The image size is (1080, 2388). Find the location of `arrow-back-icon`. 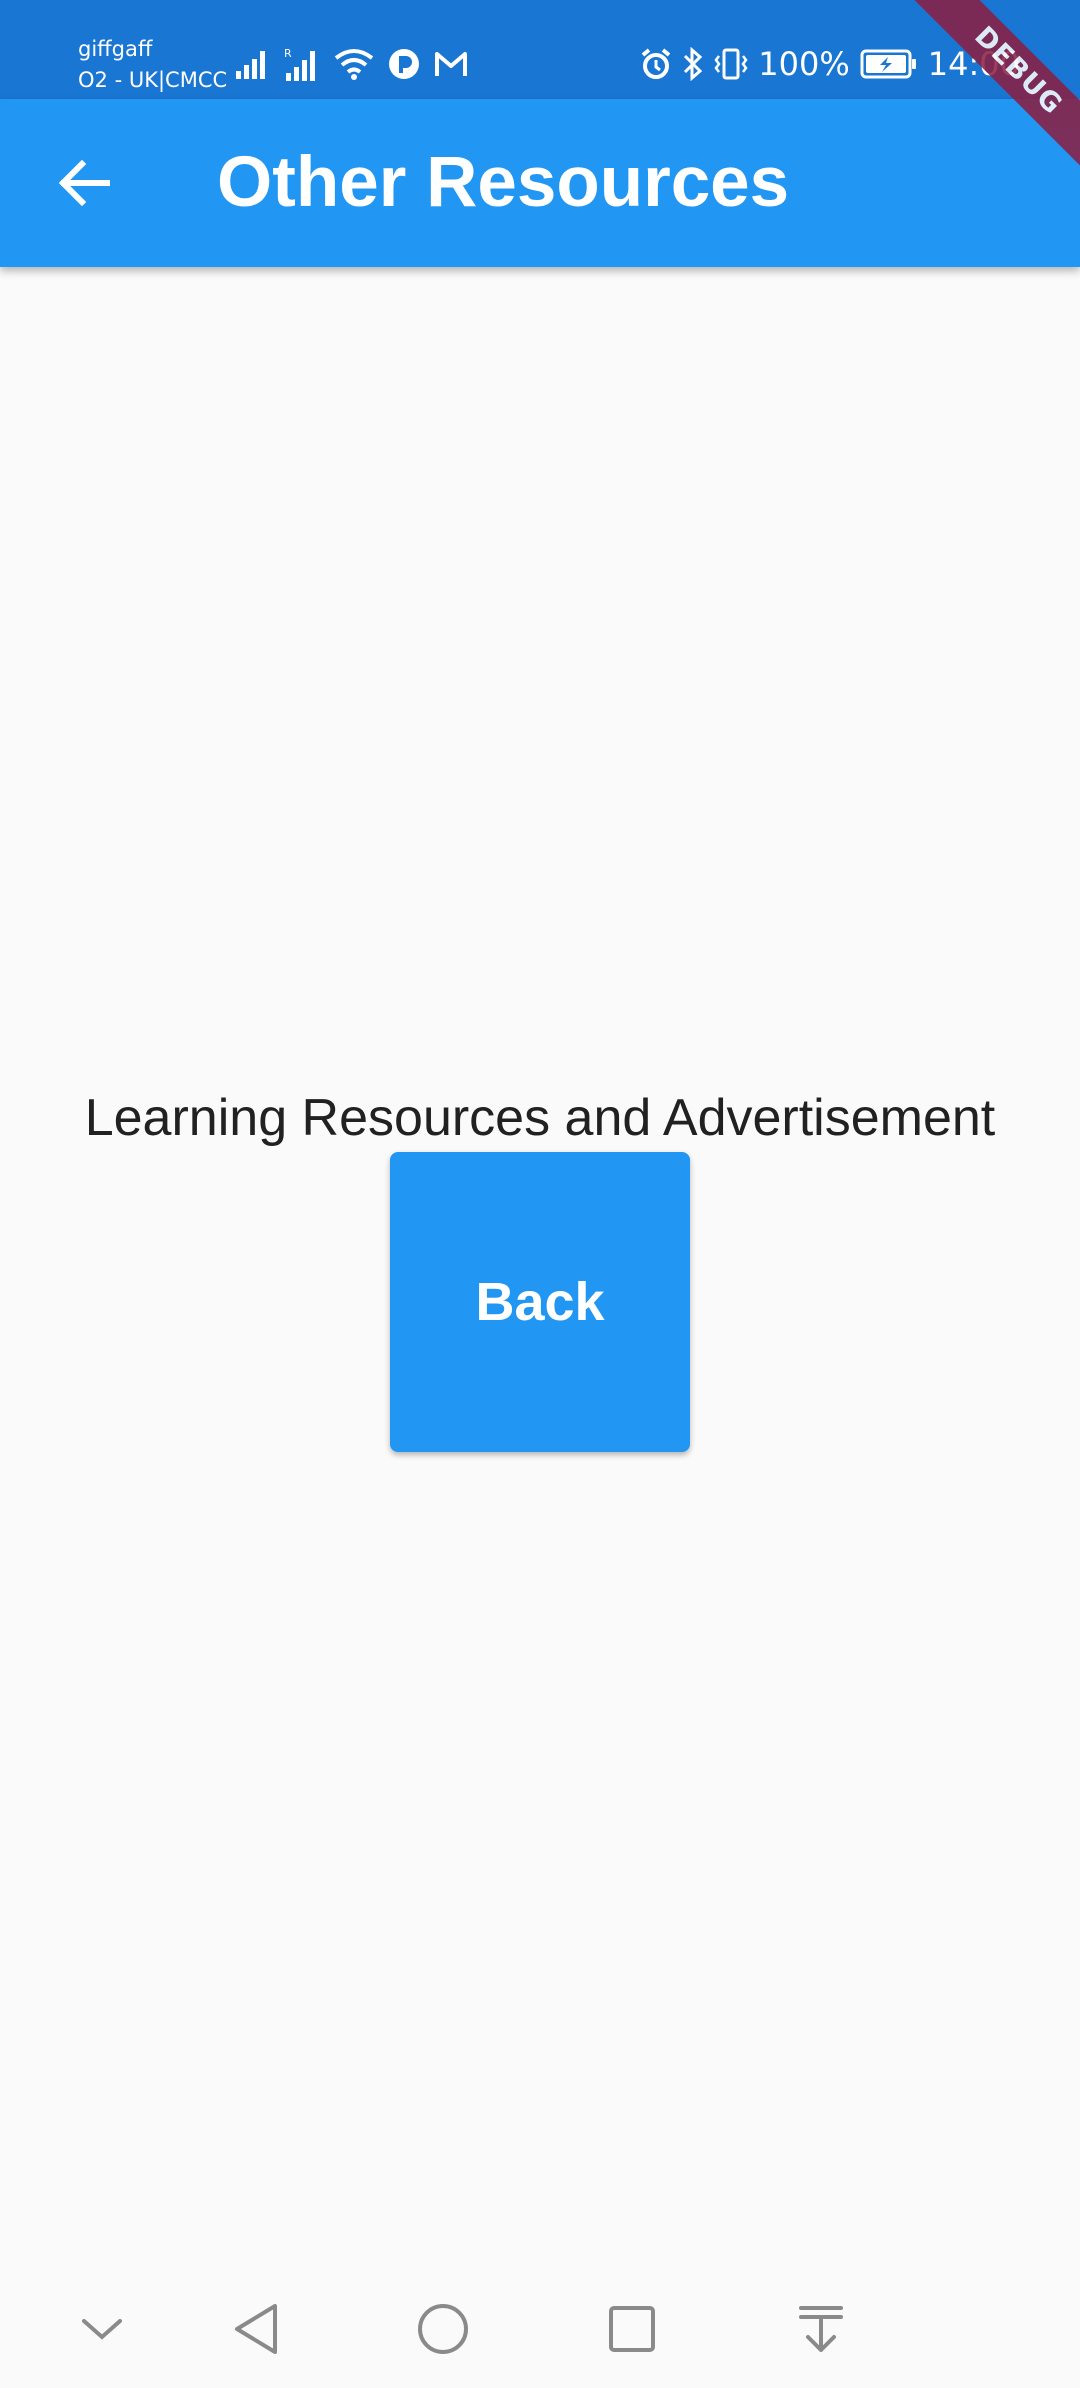

arrow-back-icon is located at coordinates (84, 183).